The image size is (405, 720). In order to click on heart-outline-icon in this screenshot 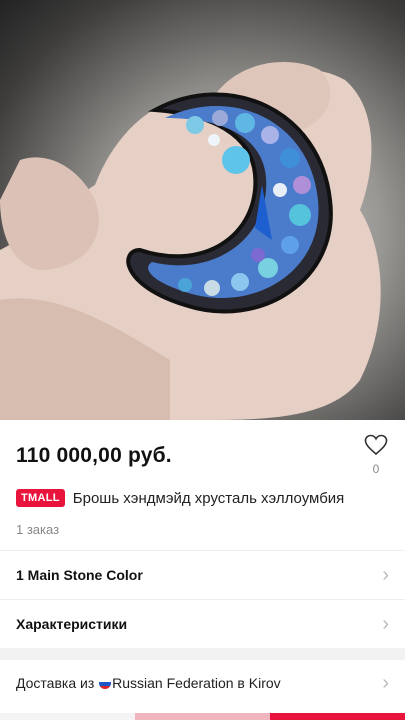, I will do `click(376, 445)`.